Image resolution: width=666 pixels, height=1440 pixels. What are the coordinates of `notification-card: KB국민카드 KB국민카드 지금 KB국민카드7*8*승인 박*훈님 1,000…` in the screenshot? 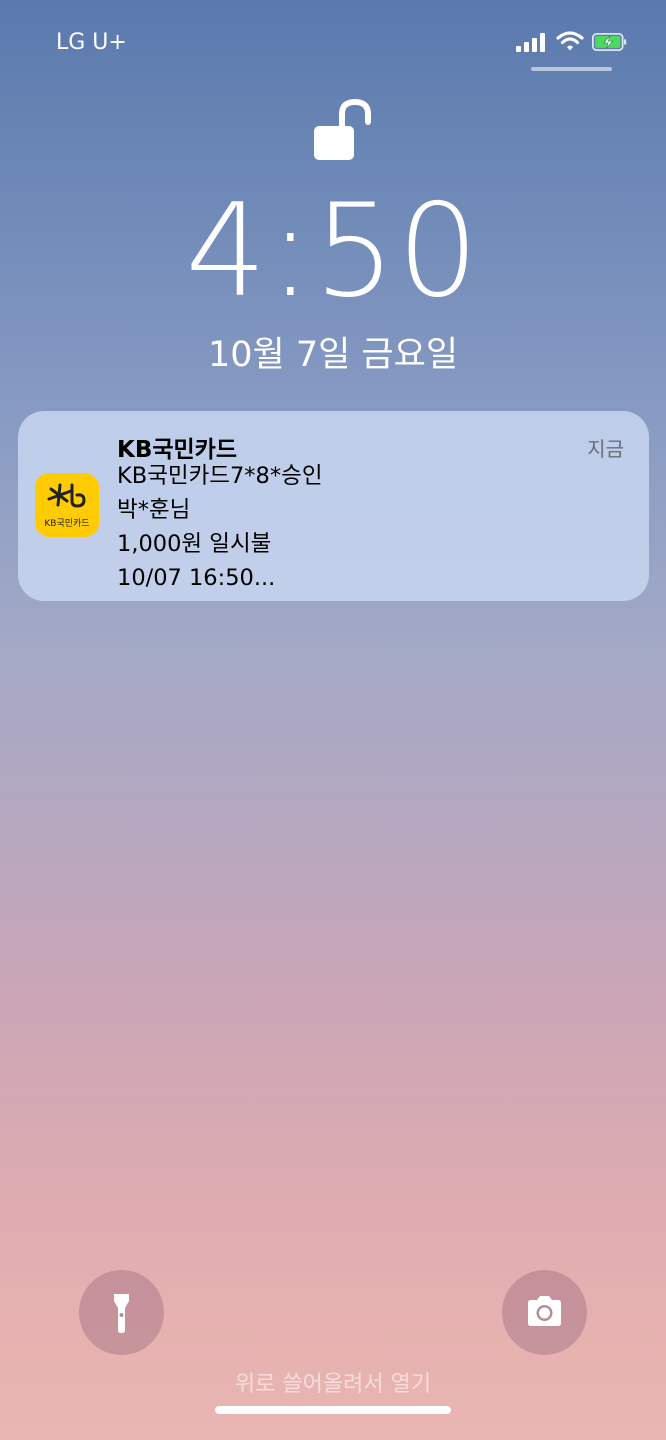 It's located at (333, 506).